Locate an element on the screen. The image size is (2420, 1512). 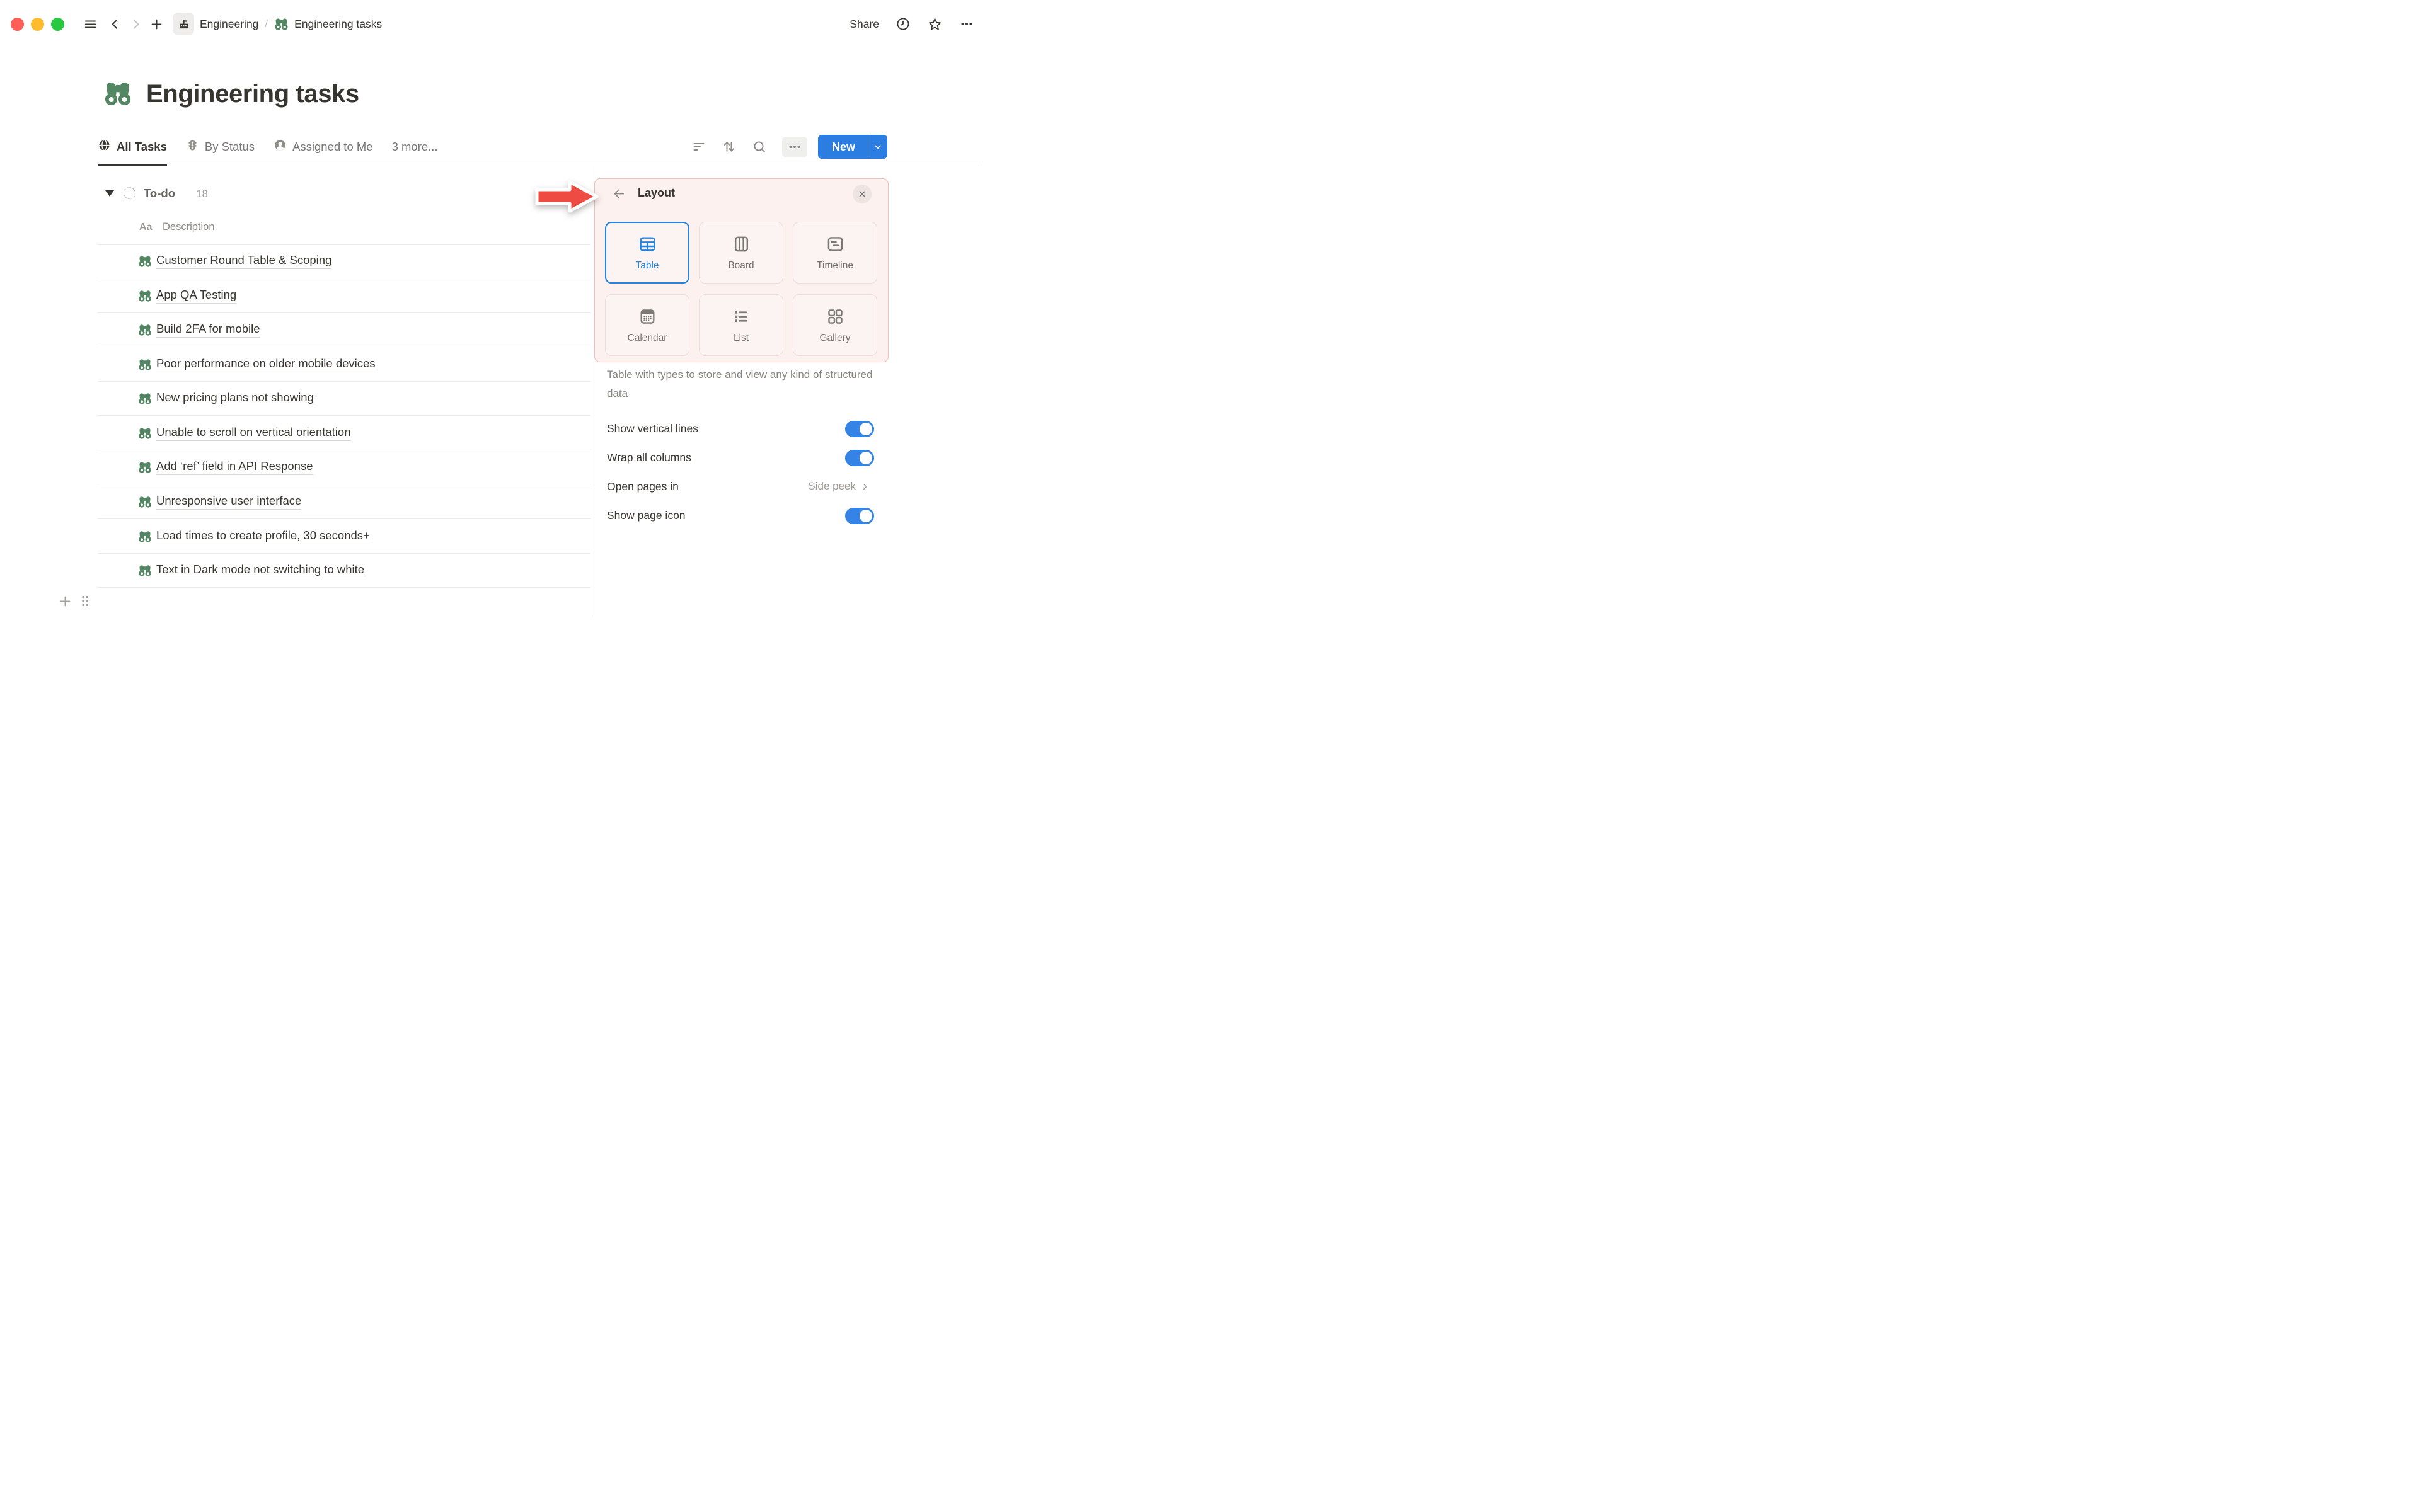
new-page-icon is located at coordinates (156, 24).